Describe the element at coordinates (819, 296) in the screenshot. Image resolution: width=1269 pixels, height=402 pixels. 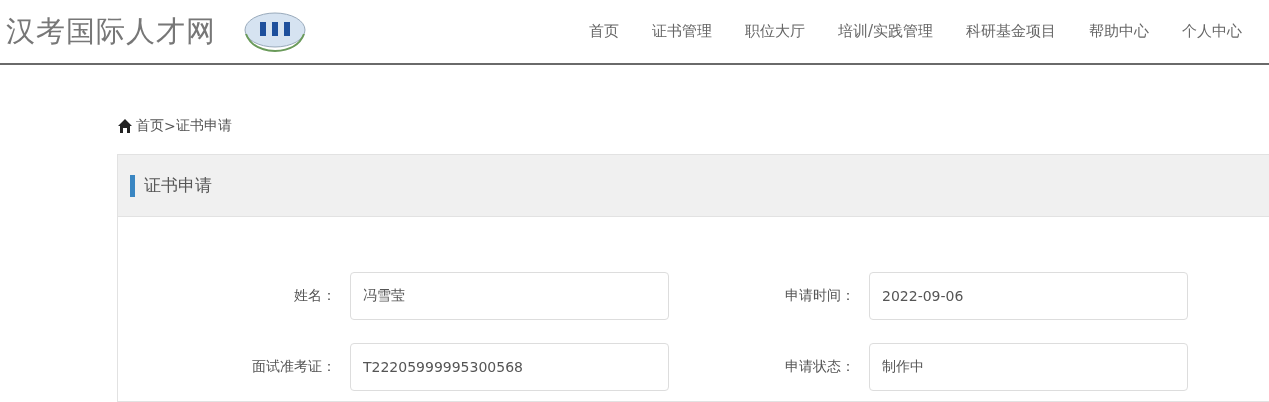
I see `field-label: 申请时间：` at that location.